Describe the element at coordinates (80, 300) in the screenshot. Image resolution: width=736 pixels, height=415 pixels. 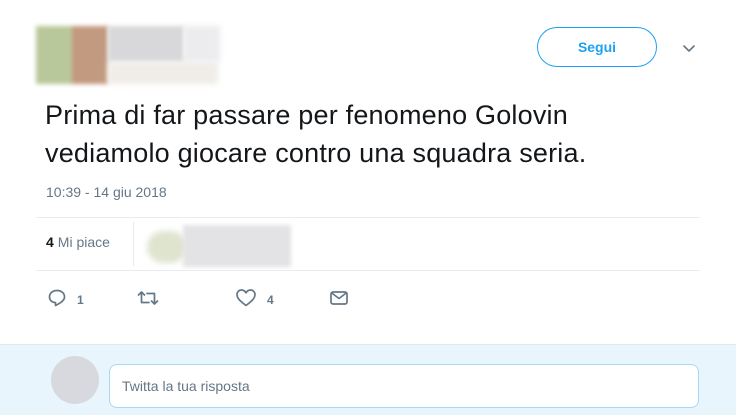
I see `reply-count: 1` at that location.